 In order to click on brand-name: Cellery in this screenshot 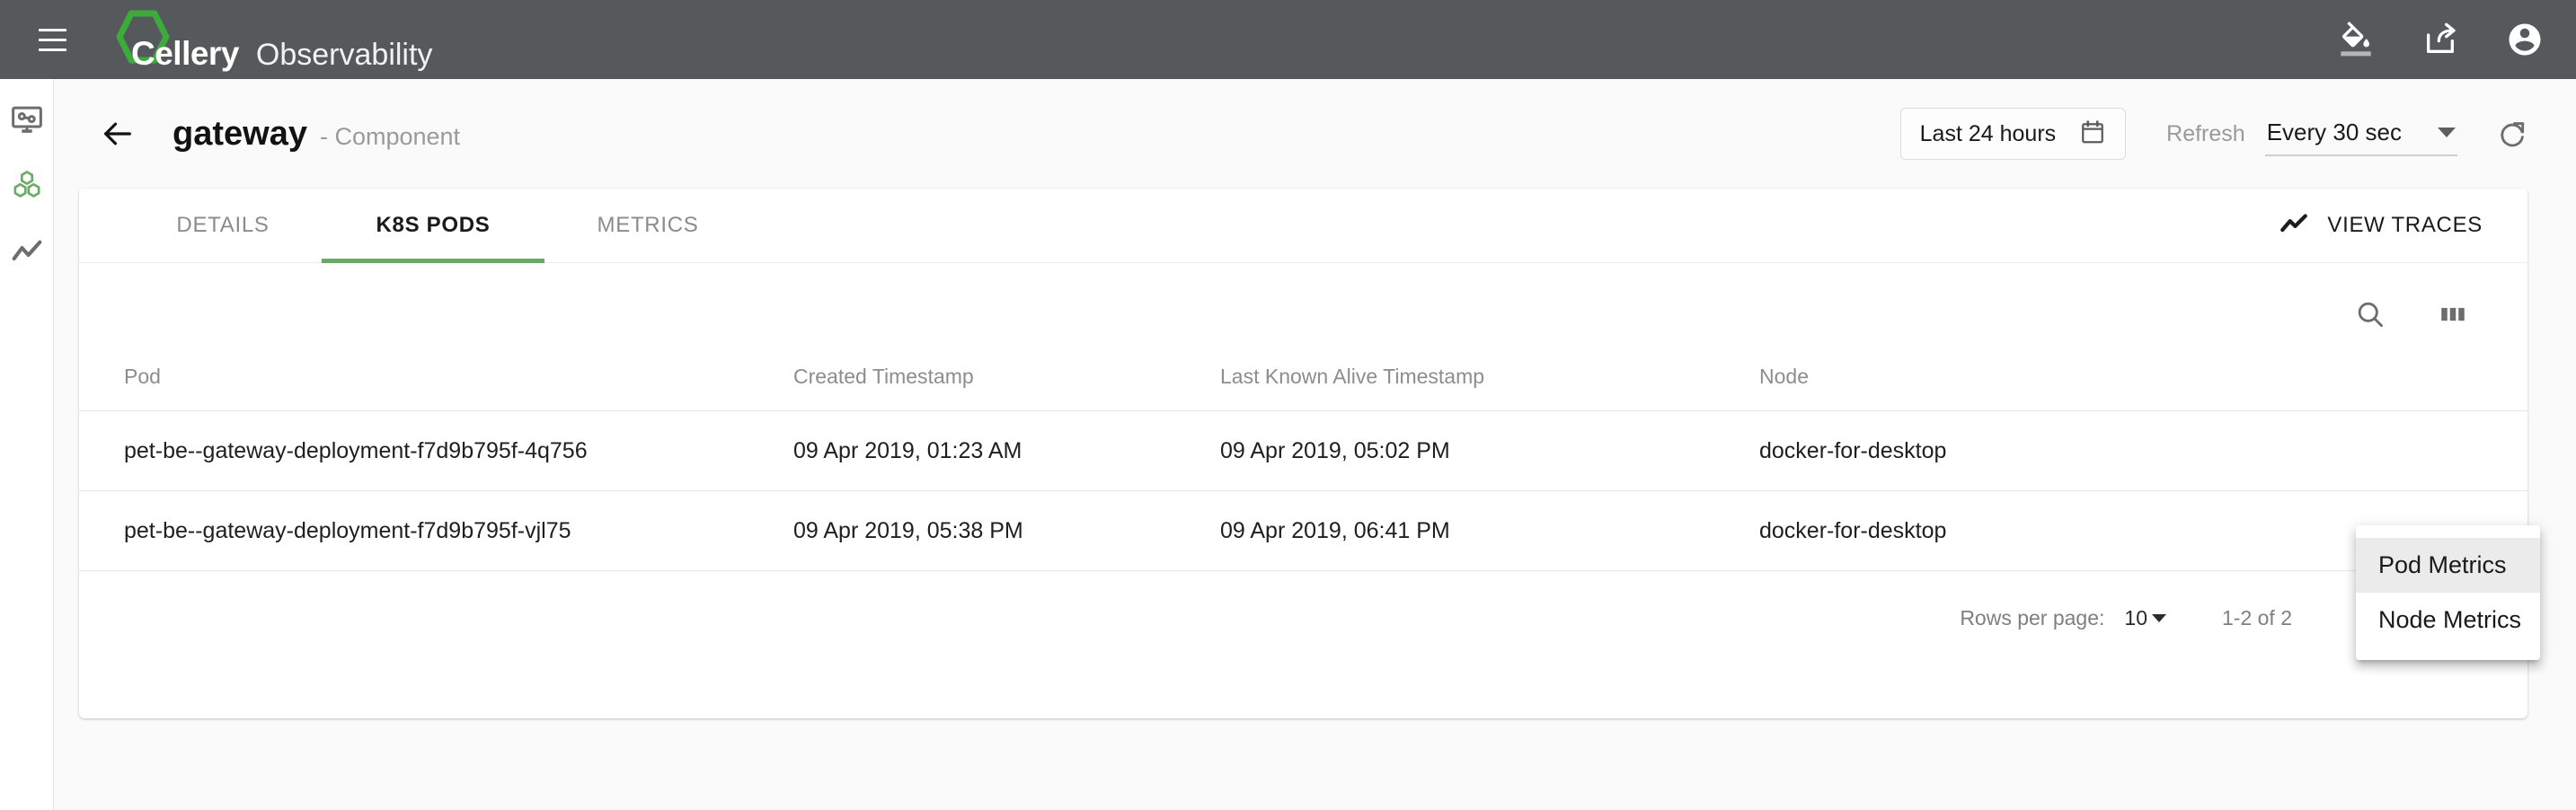, I will do `click(185, 53)`.